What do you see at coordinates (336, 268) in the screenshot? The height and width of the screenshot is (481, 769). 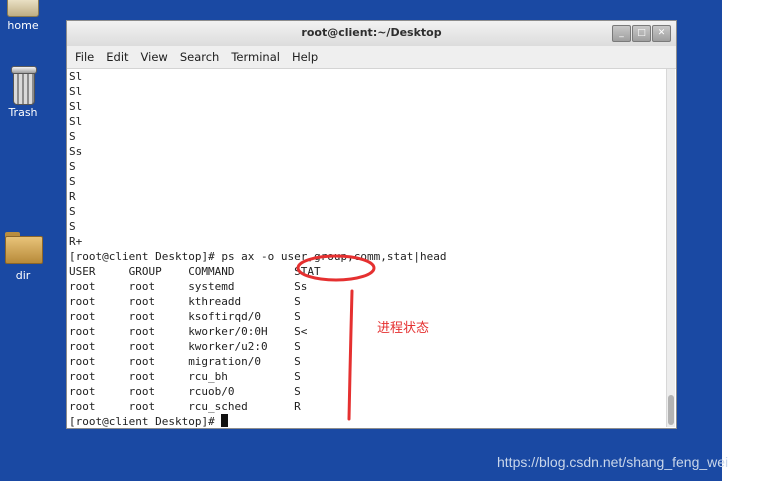 I see `annotation-ellipse` at bounding box center [336, 268].